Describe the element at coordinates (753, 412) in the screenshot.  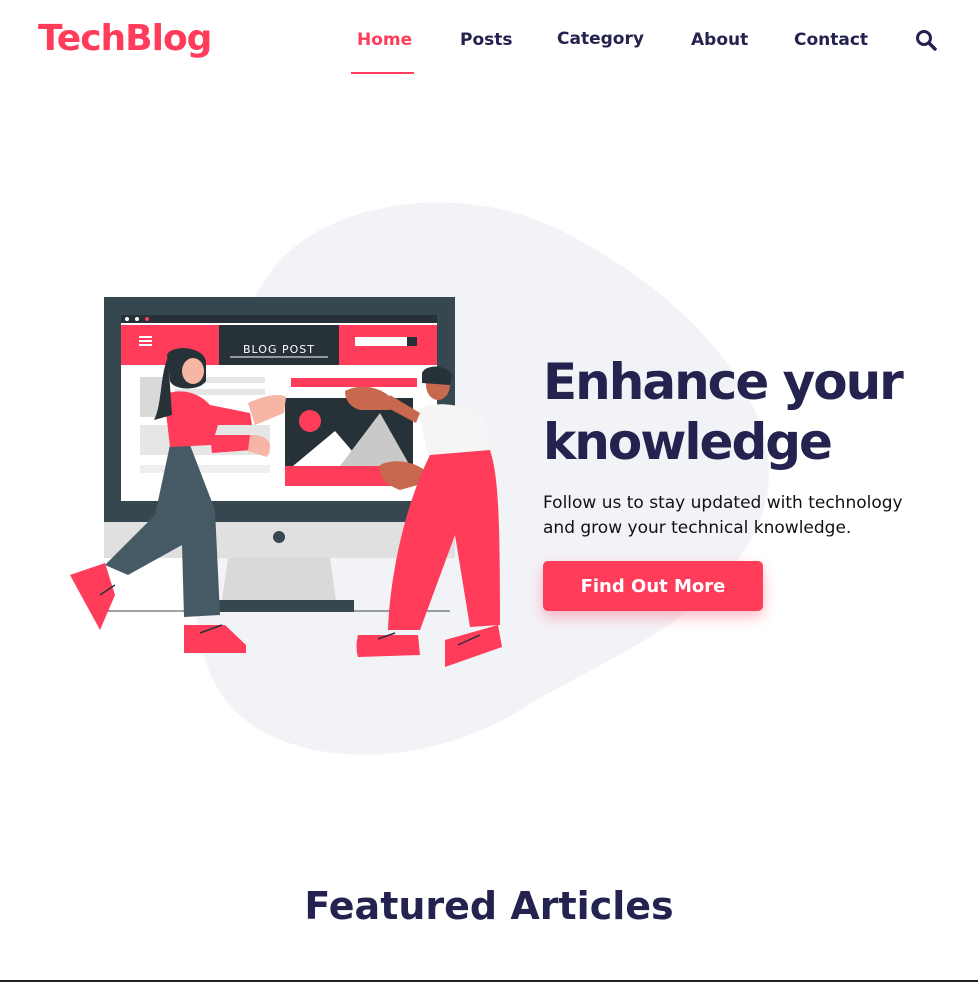
I see `hero-title: Enhance your knowledge` at that location.